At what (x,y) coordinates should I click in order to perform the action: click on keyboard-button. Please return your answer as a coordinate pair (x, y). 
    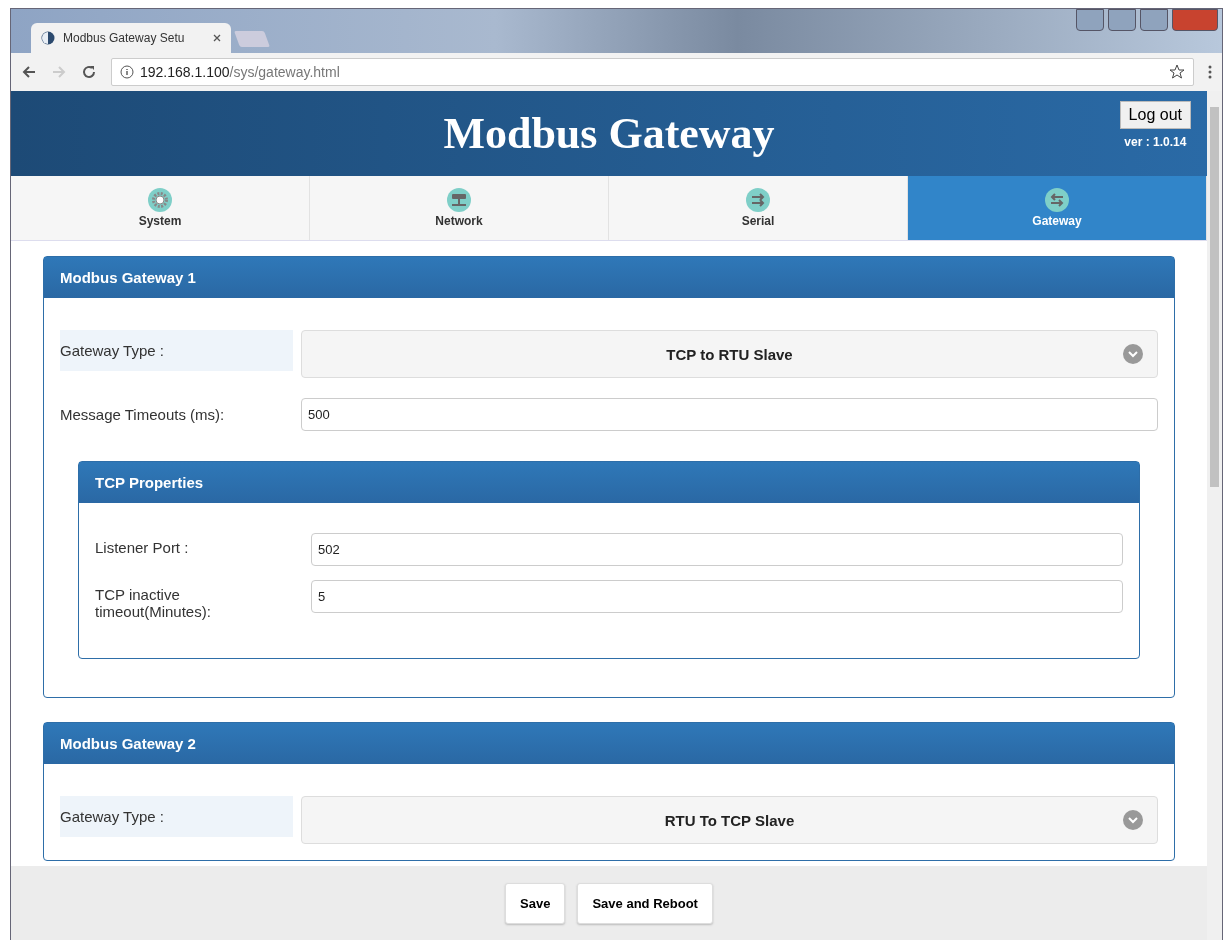
    Looking at the image, I should click on (1090, 20).